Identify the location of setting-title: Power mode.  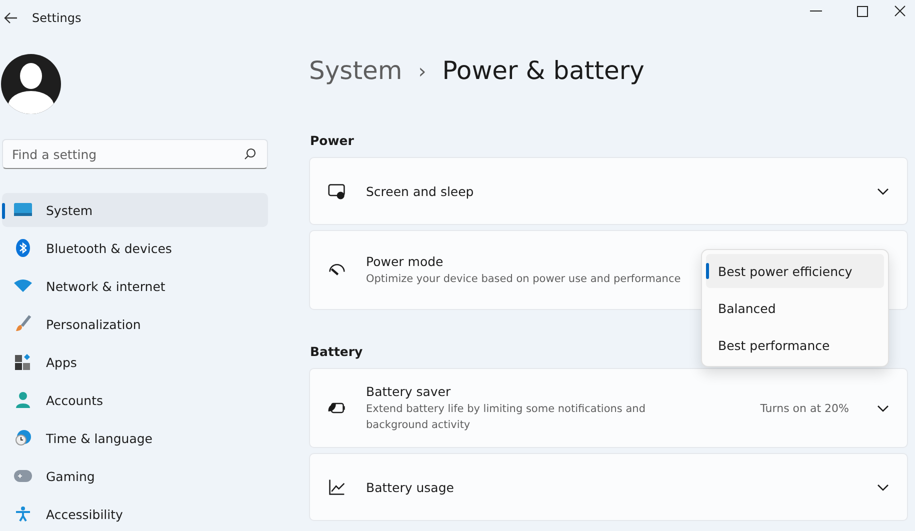
(405, 261).